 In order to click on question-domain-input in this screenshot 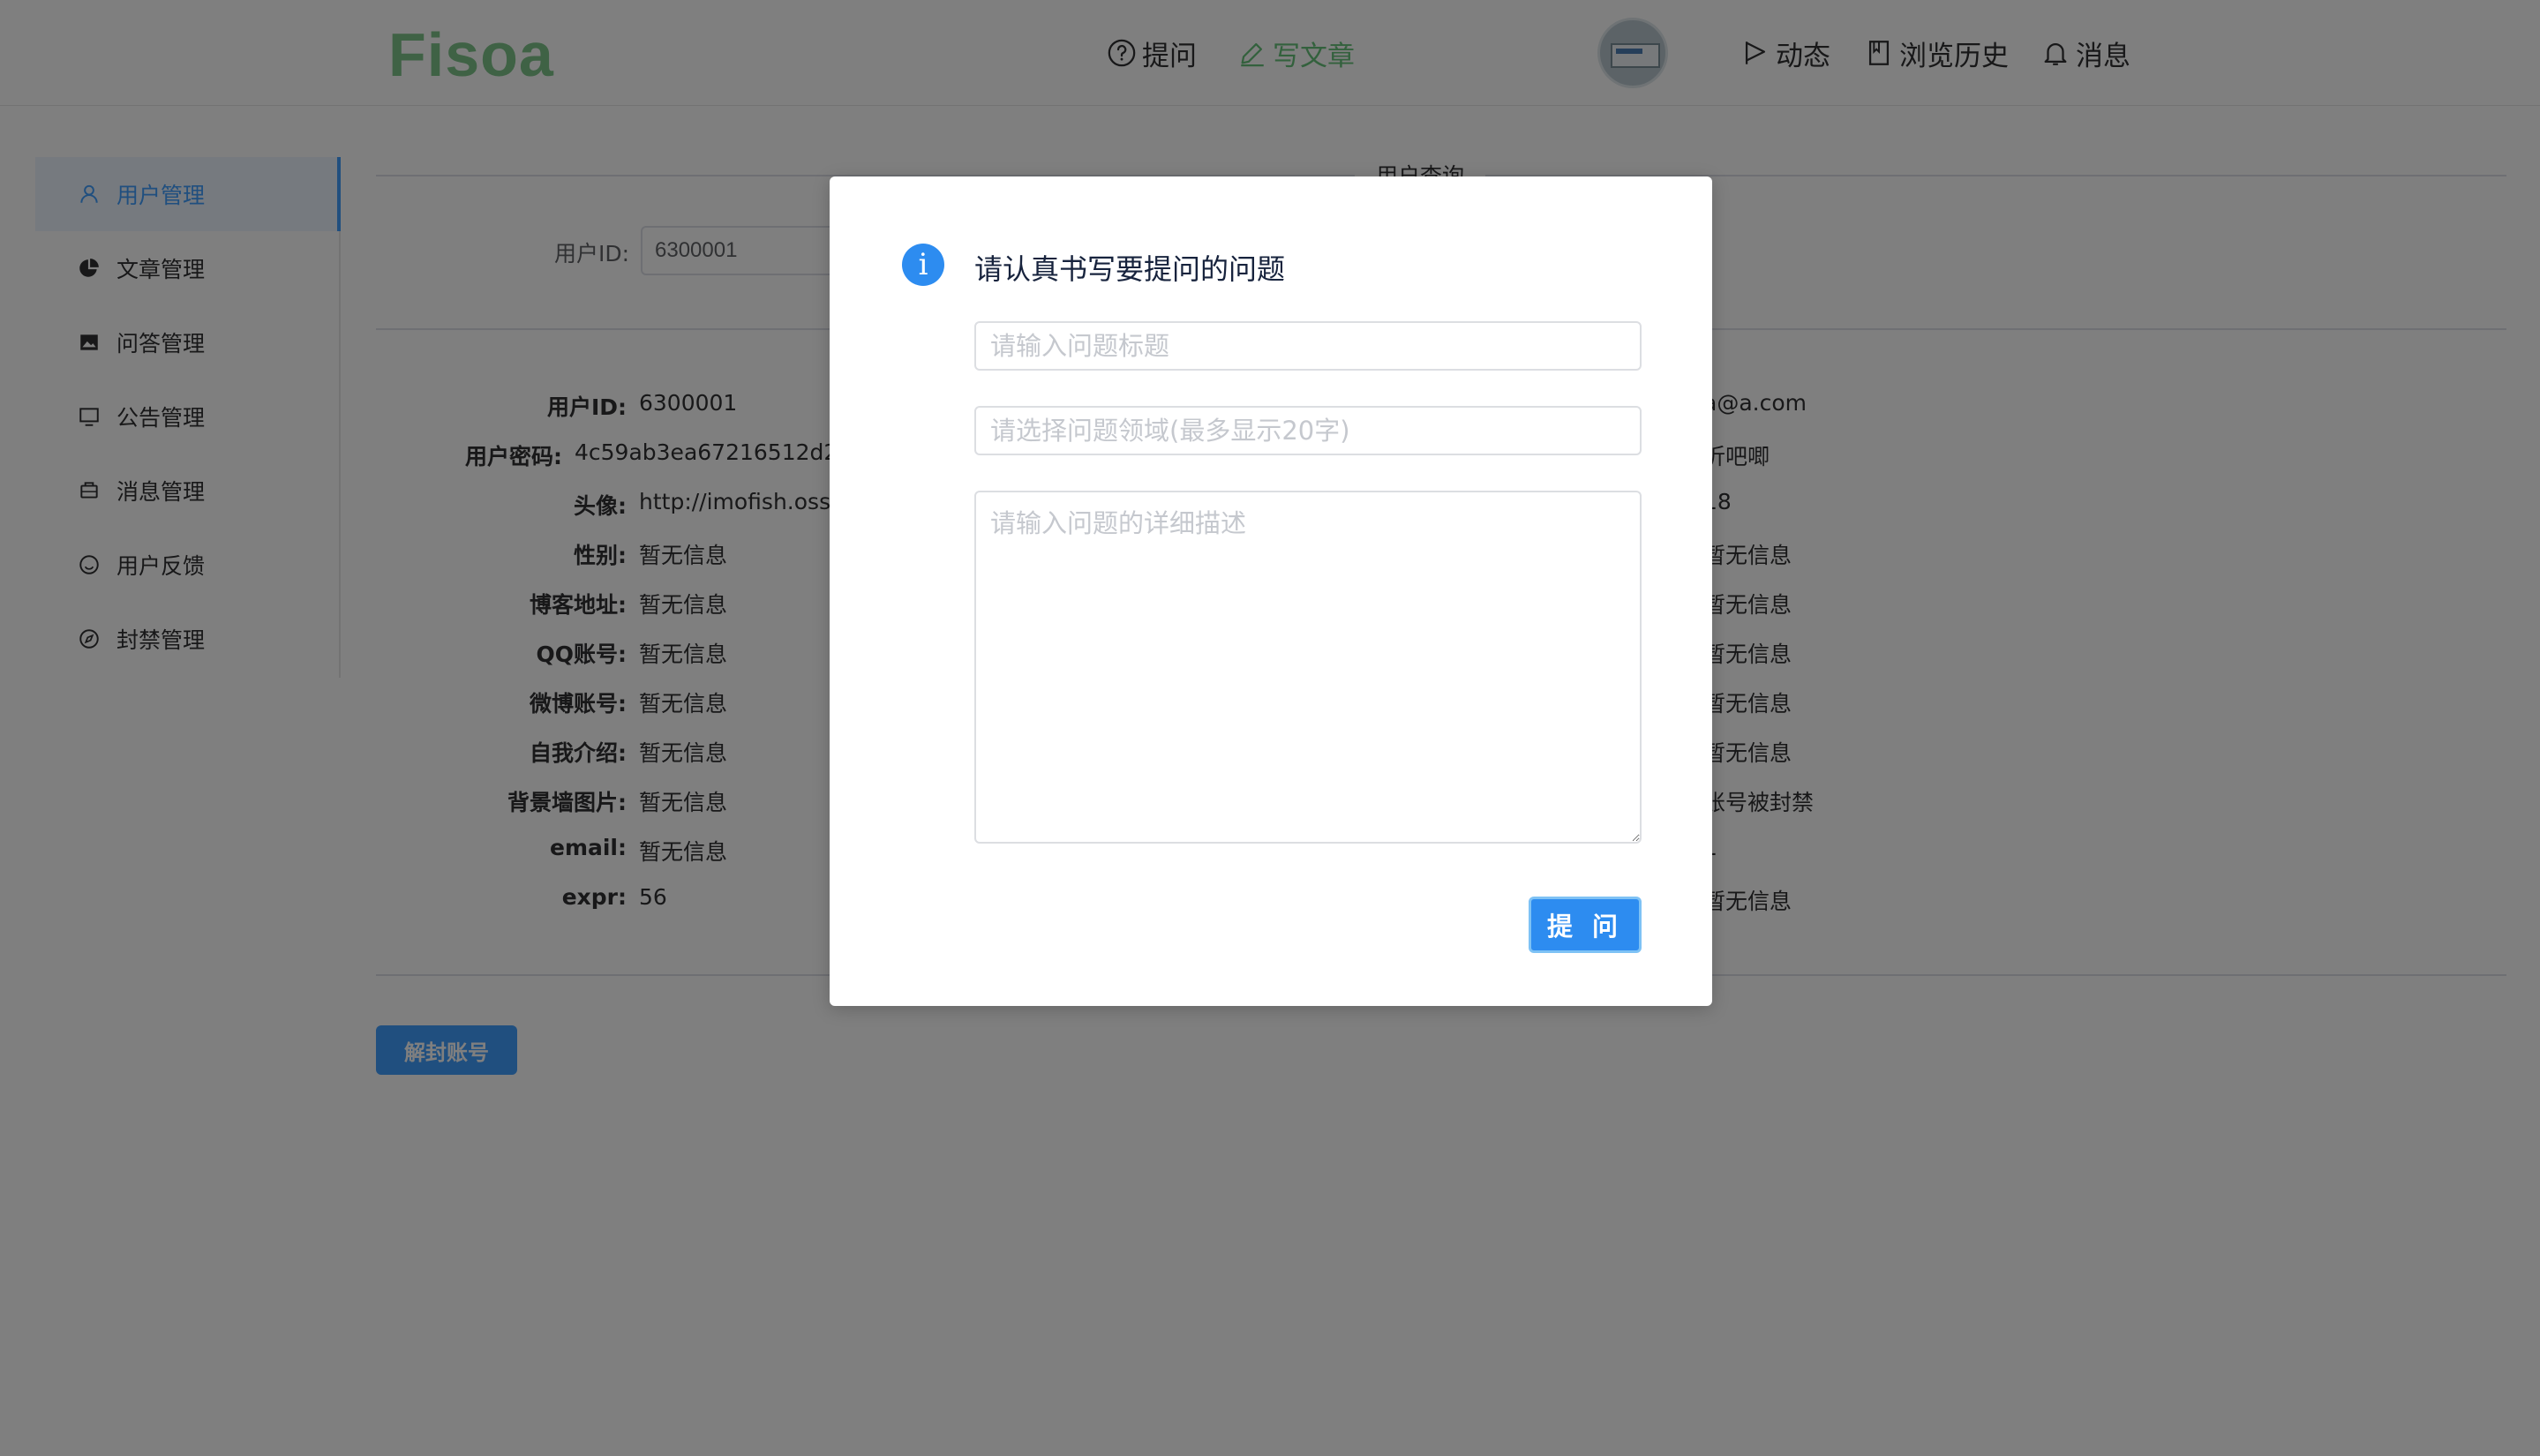, I will do `click(1308, 430)`.